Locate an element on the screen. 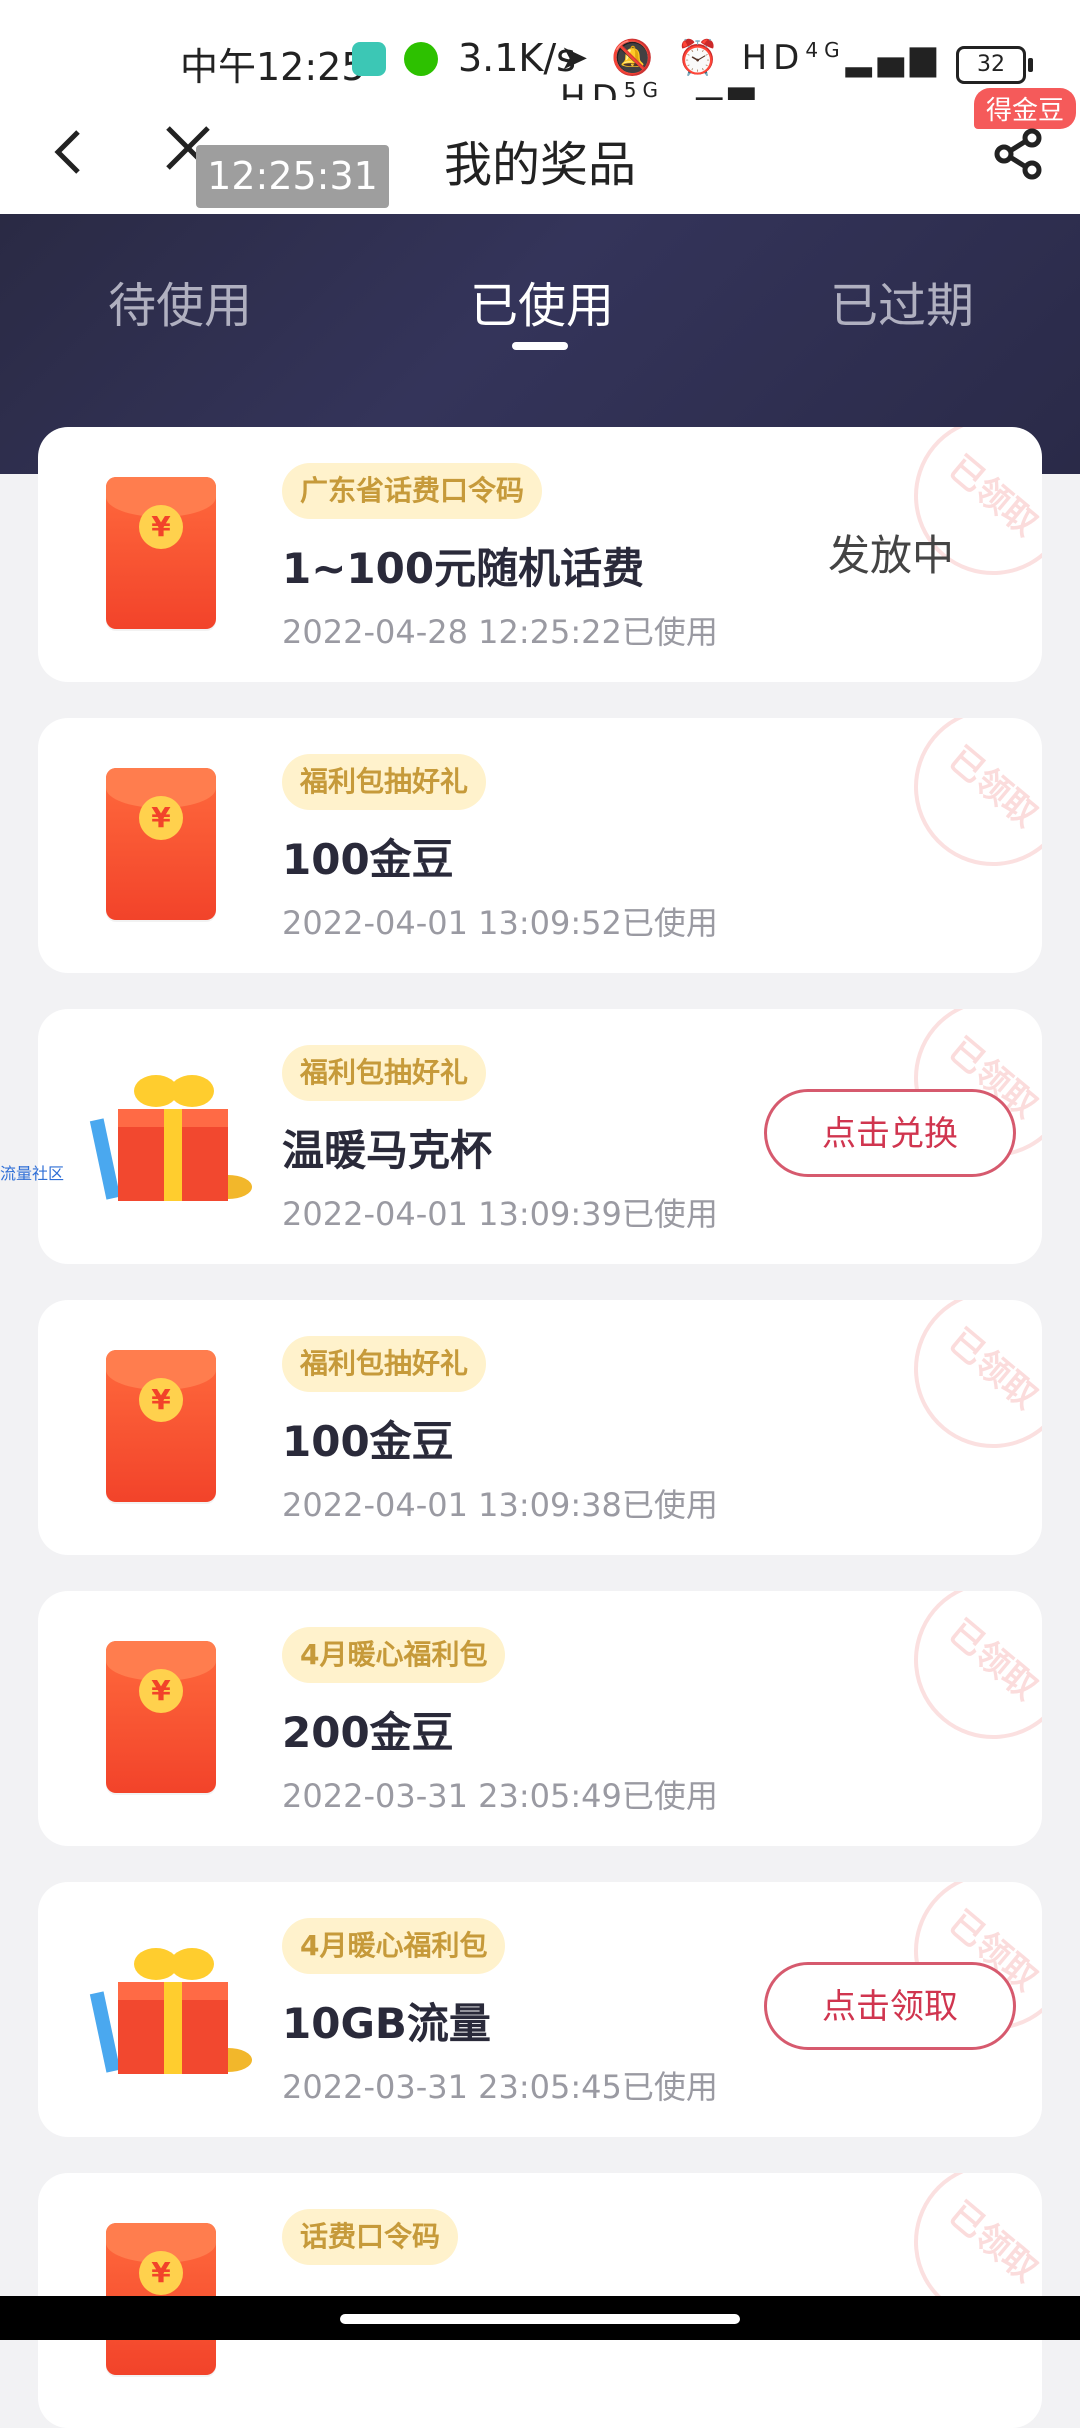  wechat-icon is located at coordinates (421, 59).